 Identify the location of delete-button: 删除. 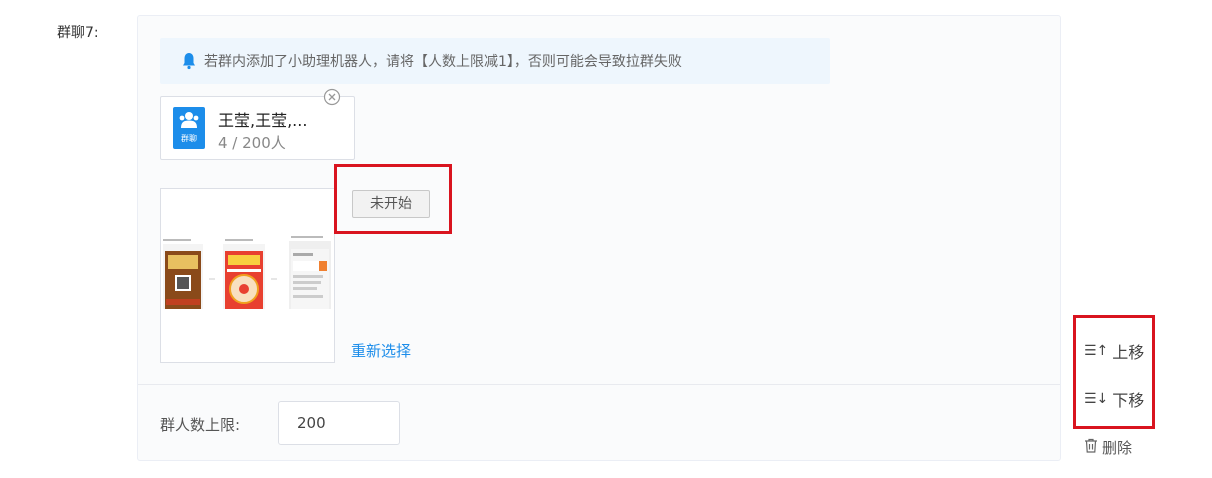
(1108, 447).